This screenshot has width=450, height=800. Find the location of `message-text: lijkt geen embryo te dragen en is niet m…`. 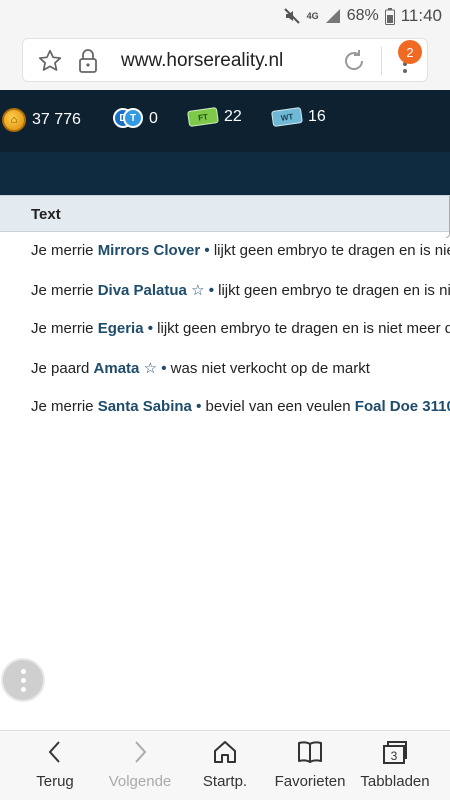

message-text: lijkt geen embryo te dragen en is niet m… is located at coordinates (303, 328).